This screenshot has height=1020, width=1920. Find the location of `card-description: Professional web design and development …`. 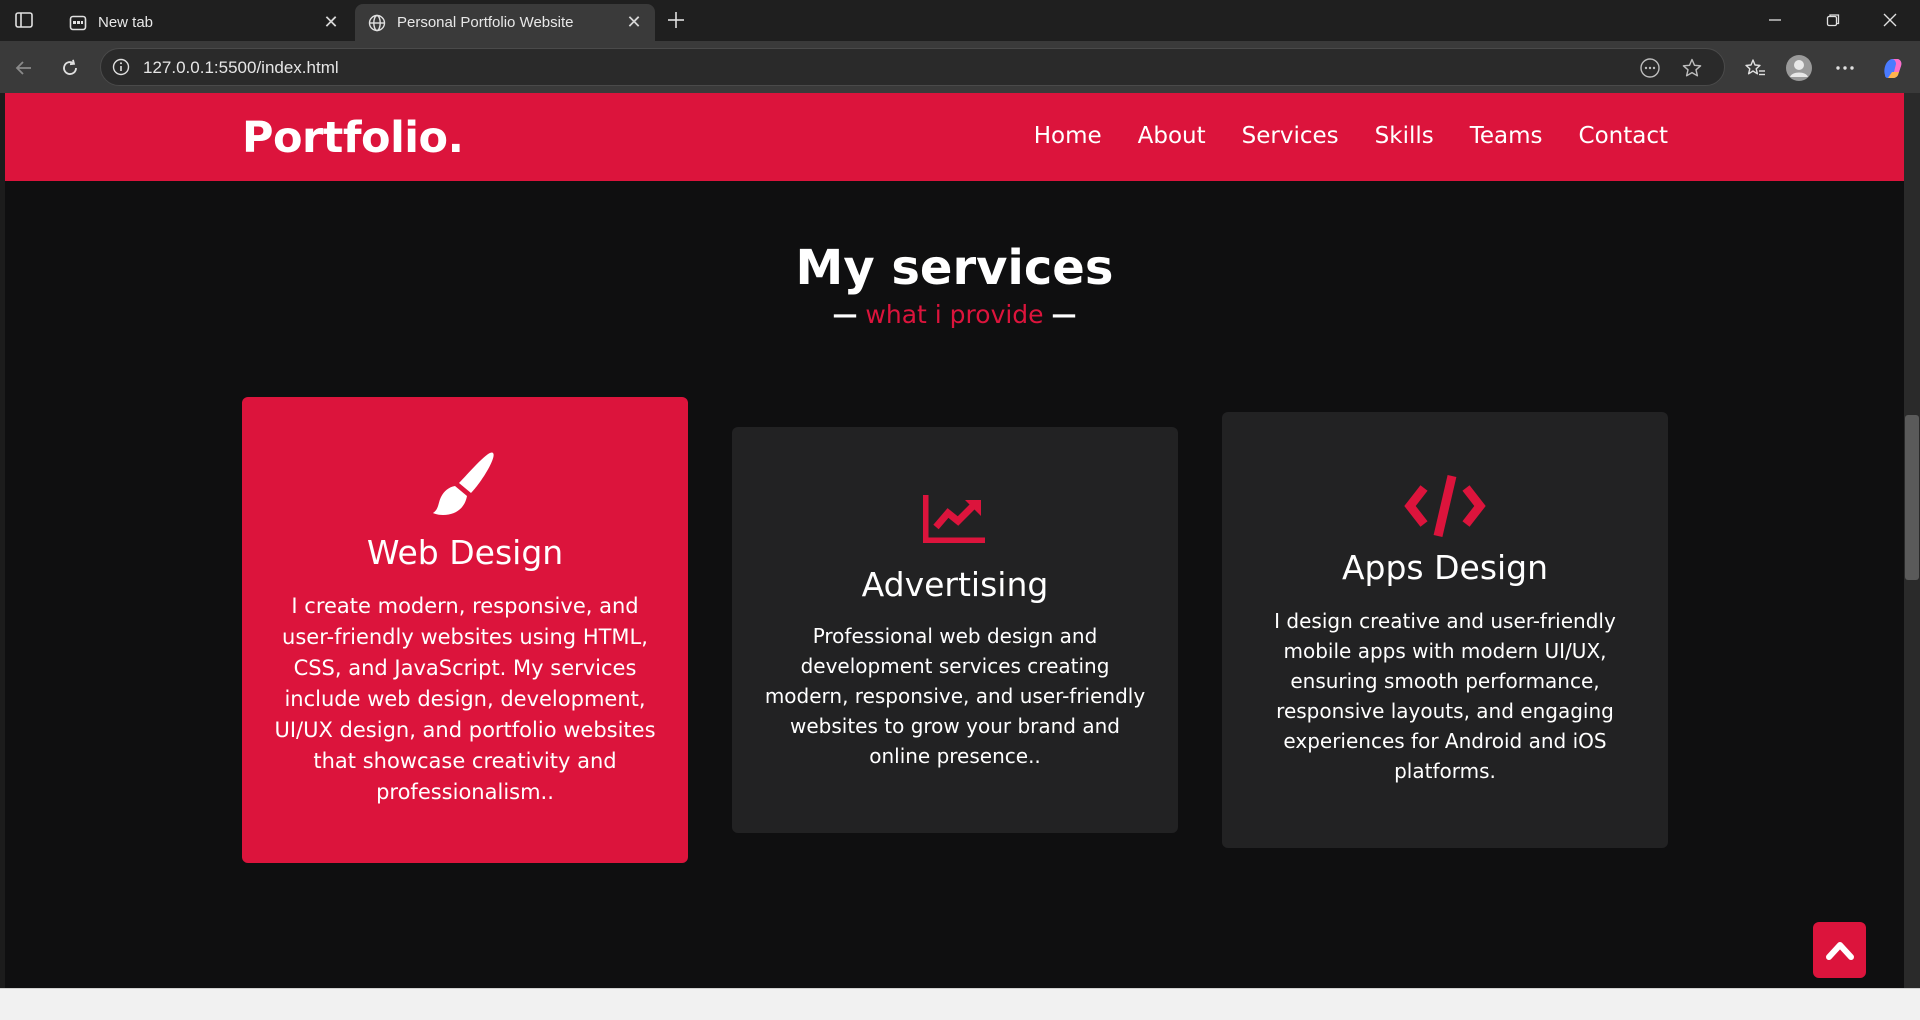

card-description: Professional web design and development … is located at coordinates (955, 696).